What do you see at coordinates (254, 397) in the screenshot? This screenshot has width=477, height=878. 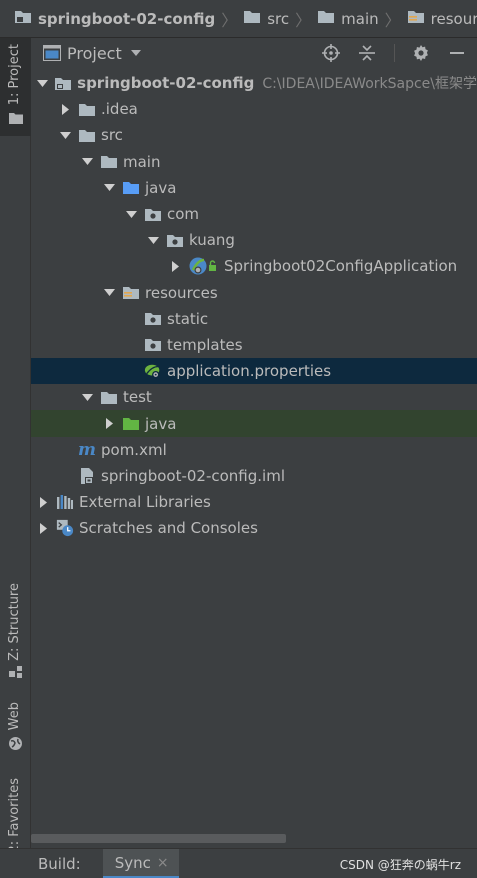 I see `tree-row-test: test` at bounding box center [254, 397].